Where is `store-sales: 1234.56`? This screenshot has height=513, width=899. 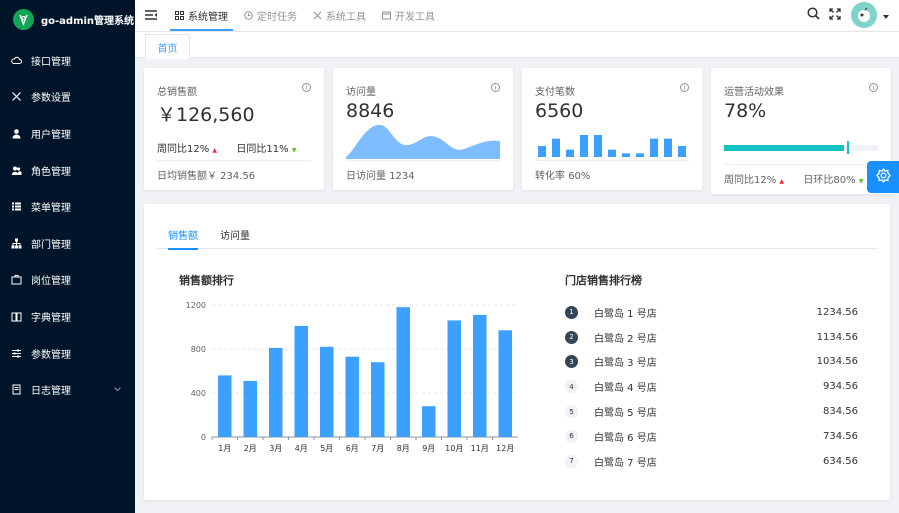 store-sales: 1234.56 is located at coordinates (837, 312).